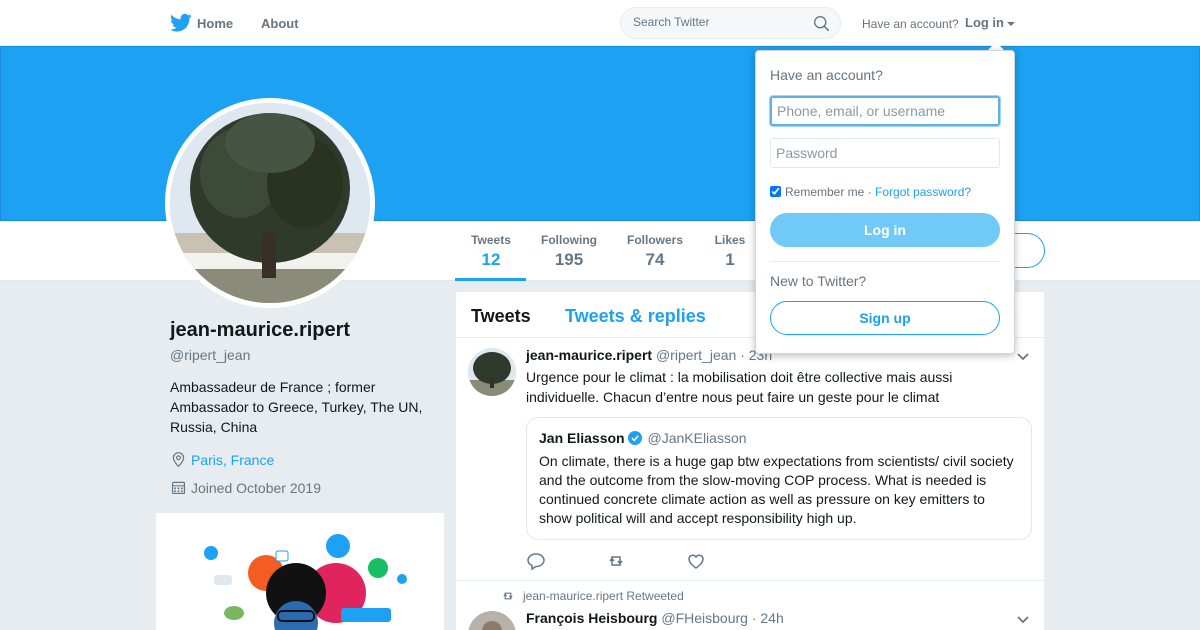 This screenshot has height=630, width=1200. Describe the element at coordinates (730, 240) in the screenshot. I see `stat-label: Likes` at that location.